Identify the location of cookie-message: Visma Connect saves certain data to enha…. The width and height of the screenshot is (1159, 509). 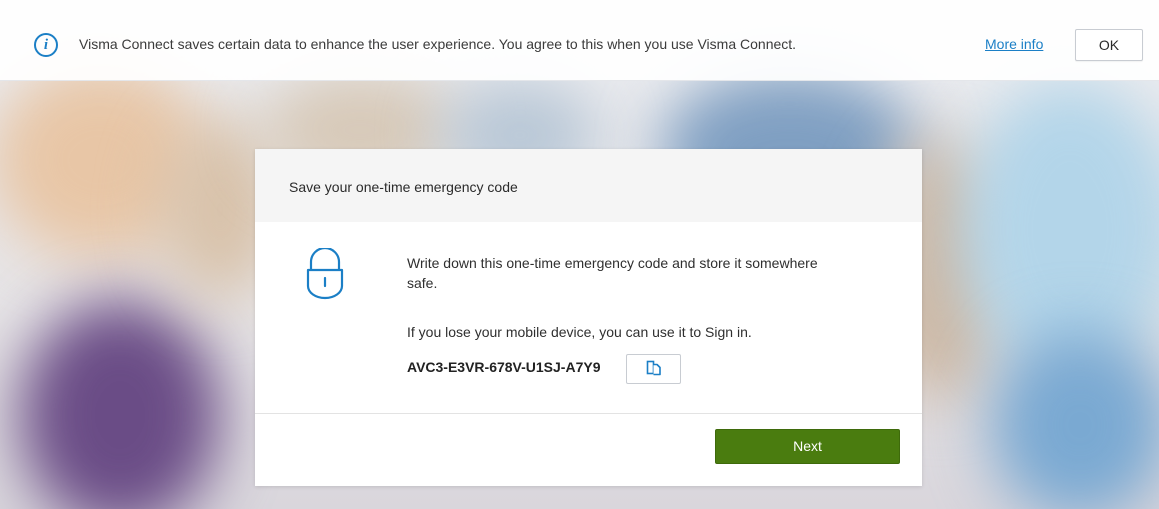
(438, 44).